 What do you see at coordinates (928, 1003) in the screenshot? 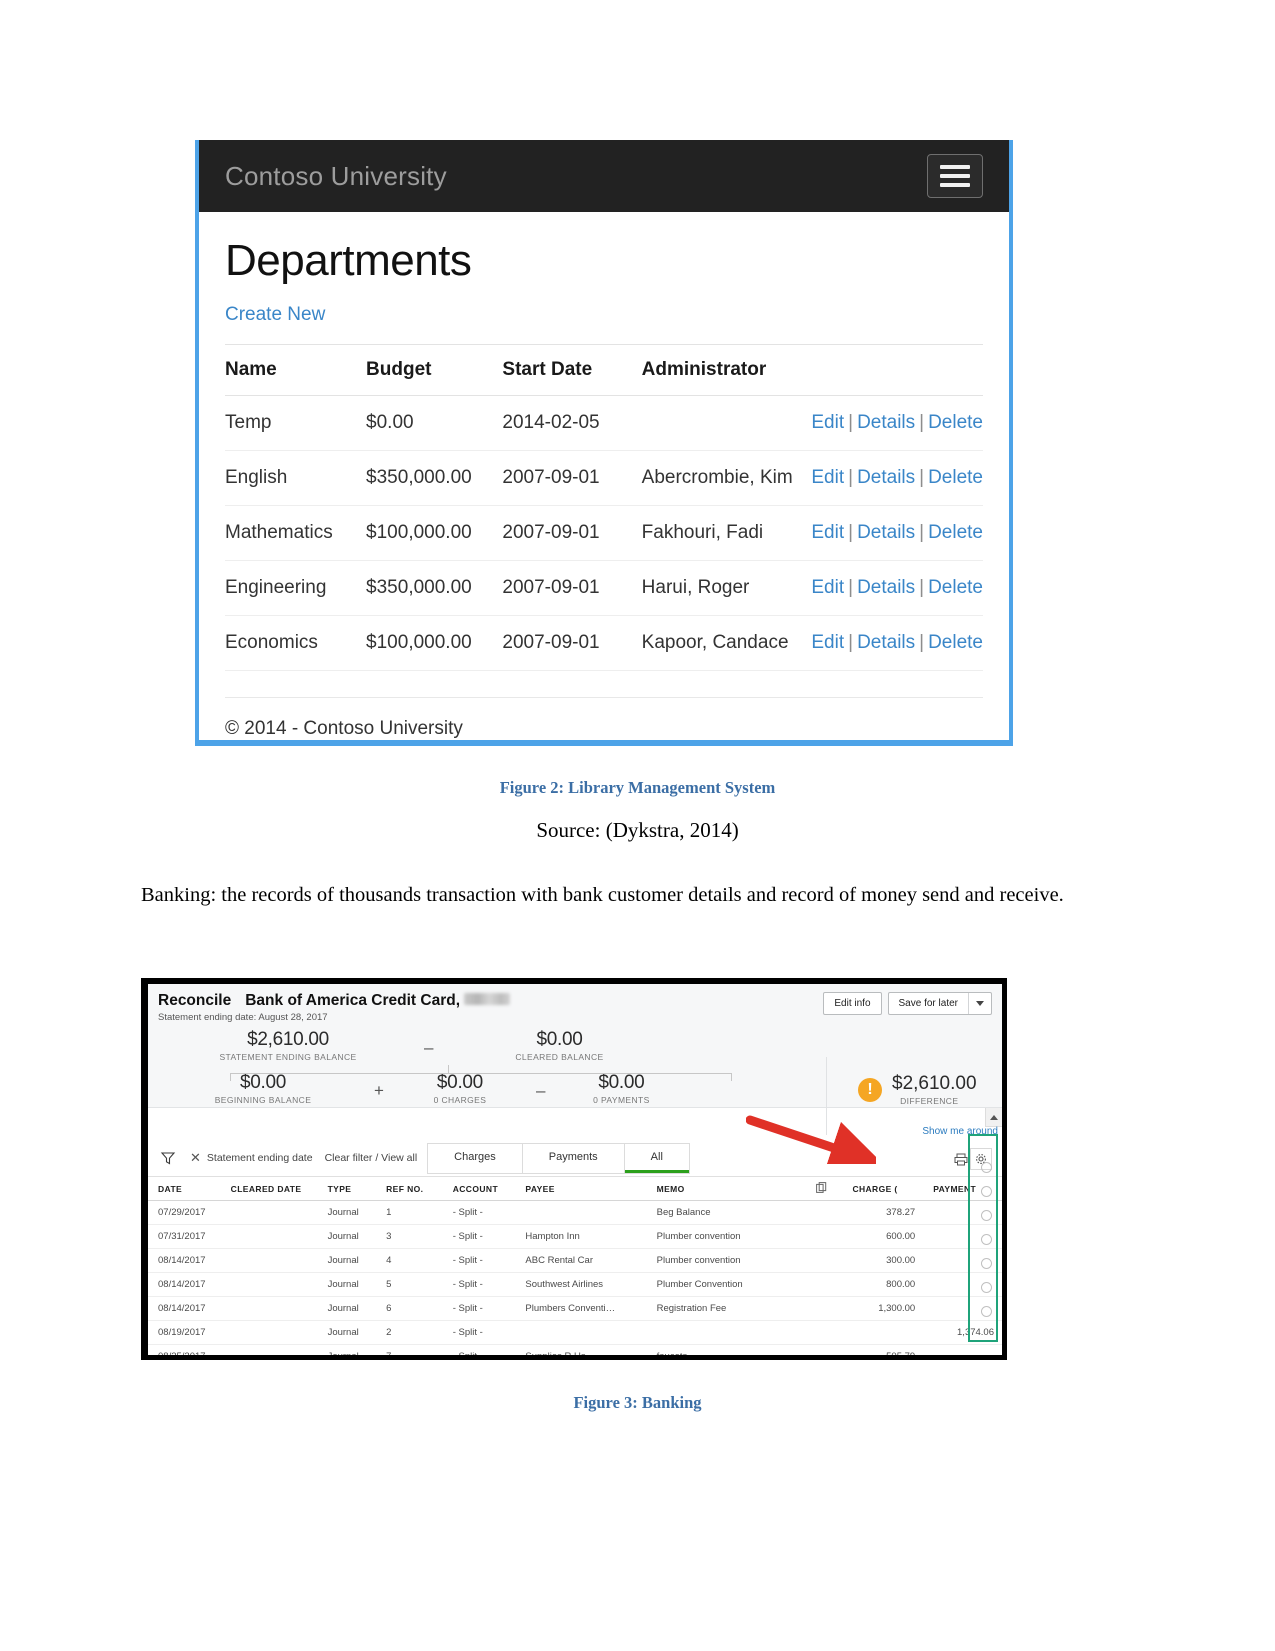
I see `save-for-later-label: Save for later` at bounding box center [928, 1003].